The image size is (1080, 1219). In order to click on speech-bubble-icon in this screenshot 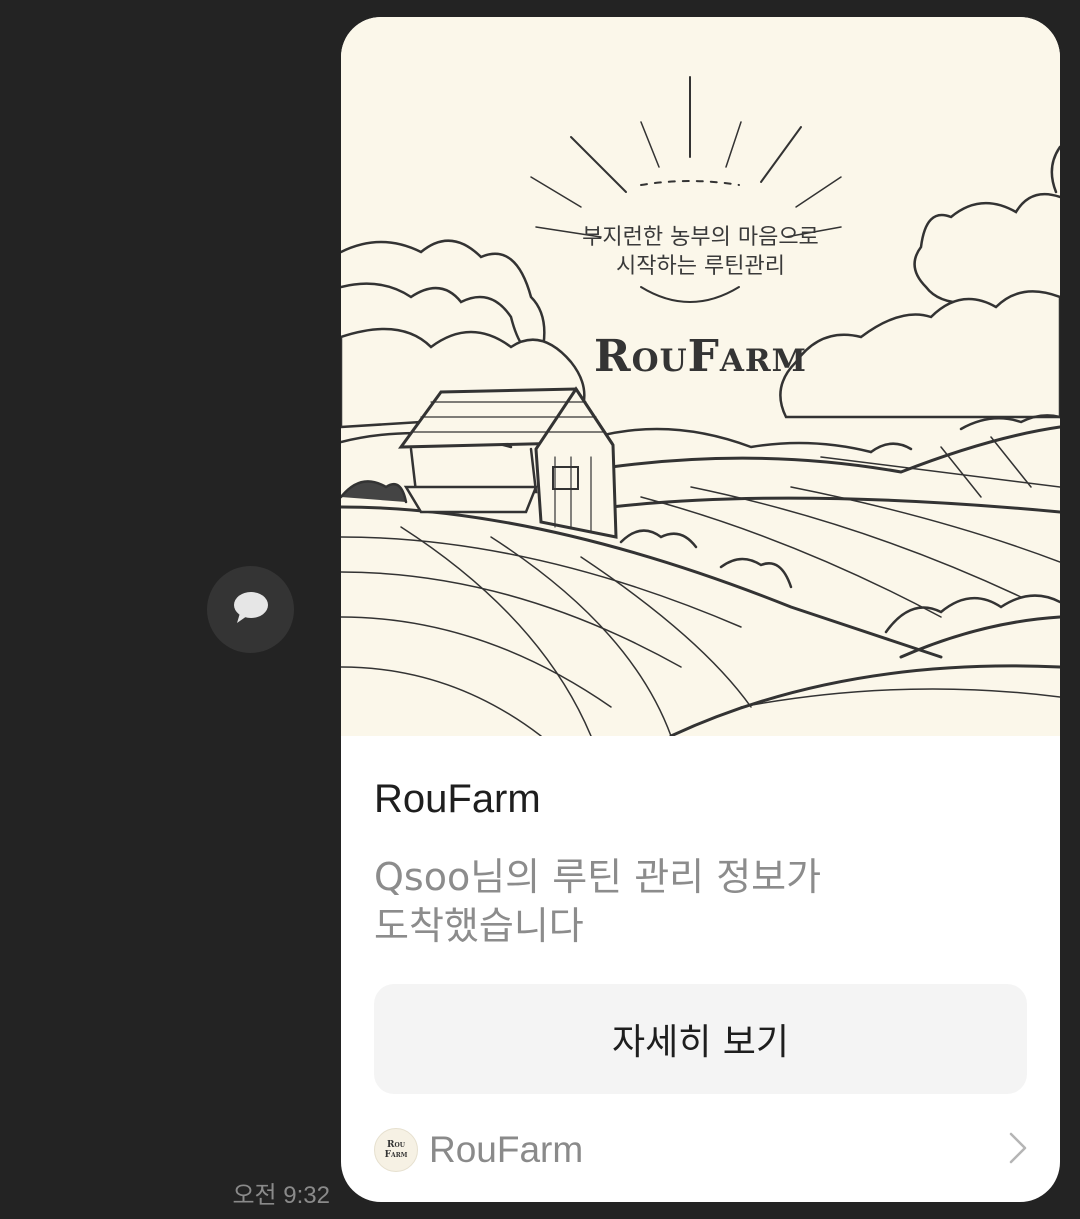, I will do `click(251, 610)`.